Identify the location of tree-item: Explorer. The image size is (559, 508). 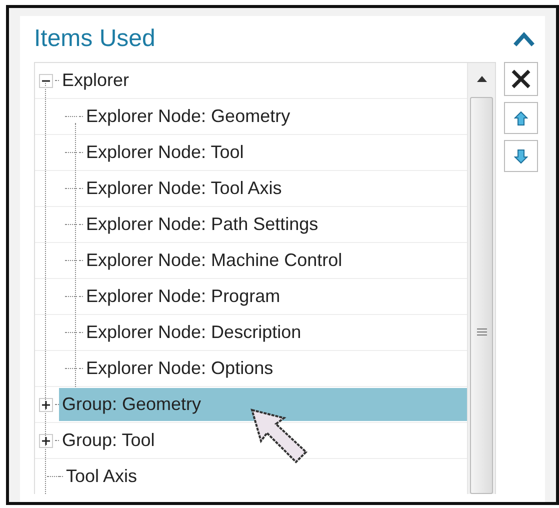
(97, 80).